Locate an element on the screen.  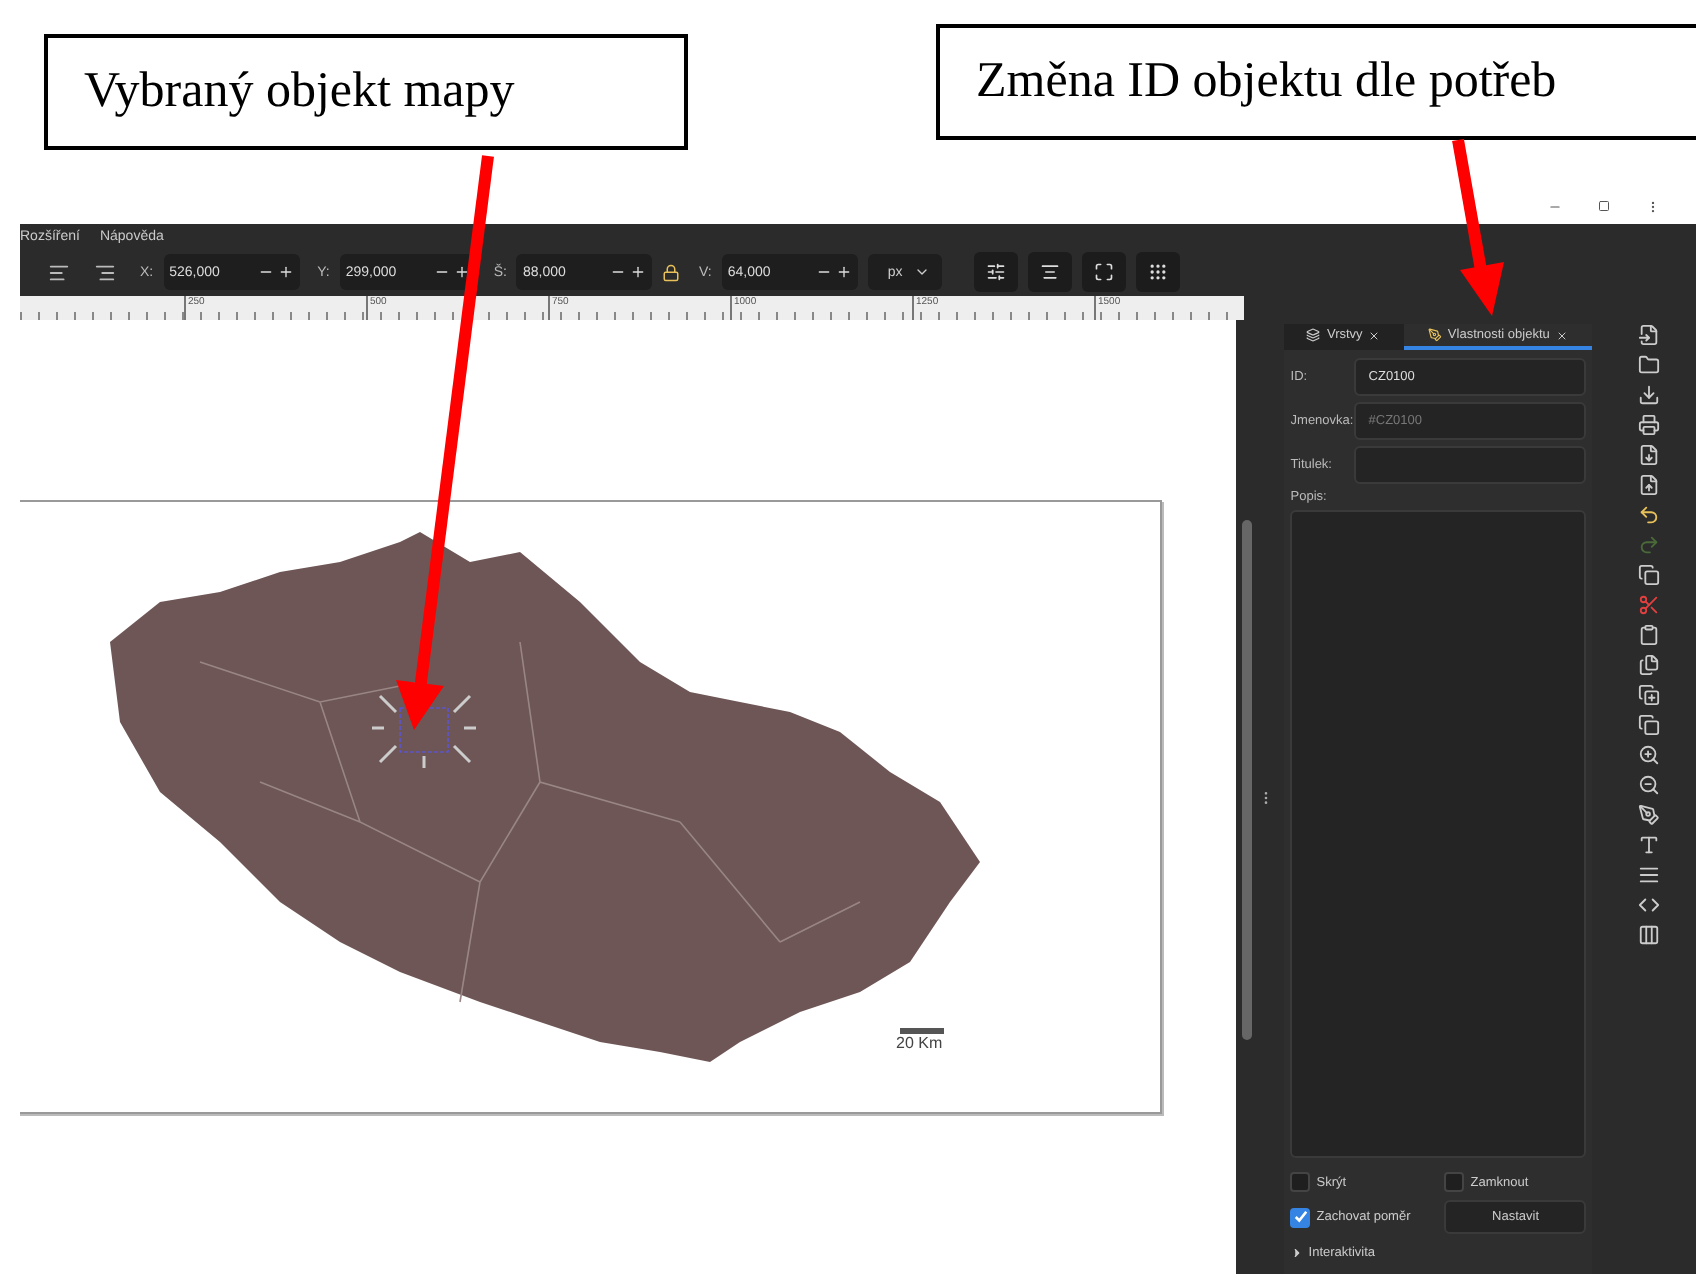
clone-icon is located at coordinates (1648, 695).